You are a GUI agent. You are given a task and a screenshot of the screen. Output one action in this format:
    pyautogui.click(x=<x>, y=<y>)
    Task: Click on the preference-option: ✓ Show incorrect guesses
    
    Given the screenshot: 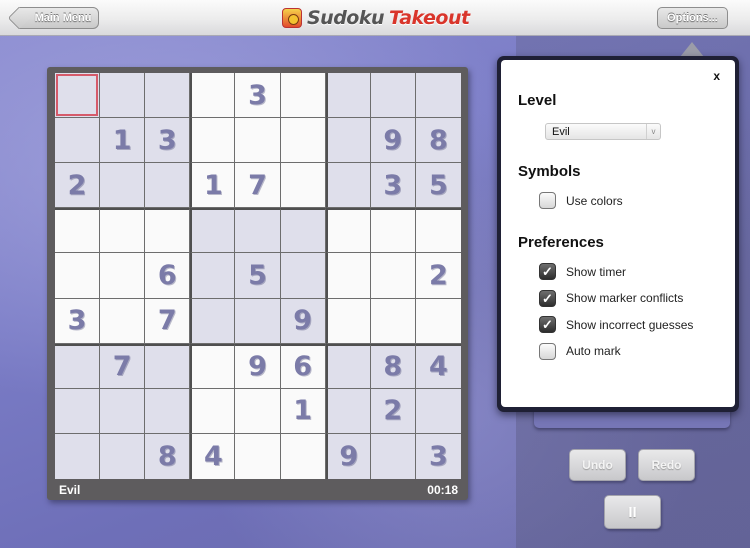 What is the action you would take?
    pyautogui.click(x=616, y=324)
    